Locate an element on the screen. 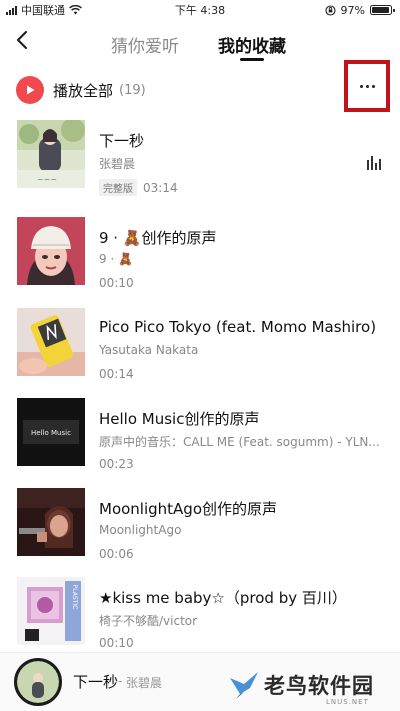 The height and width of the screenshot is (711, 400). hello-music-cover: Hello Music is located at coordinates (51, 432).